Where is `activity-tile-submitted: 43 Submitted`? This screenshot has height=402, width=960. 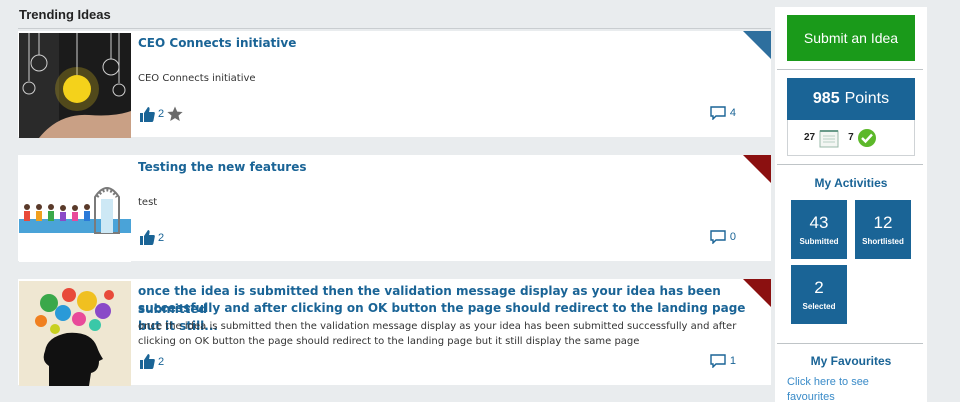 activity-tile-submitted: 43 Submitted is located at coordinates (819, 229).